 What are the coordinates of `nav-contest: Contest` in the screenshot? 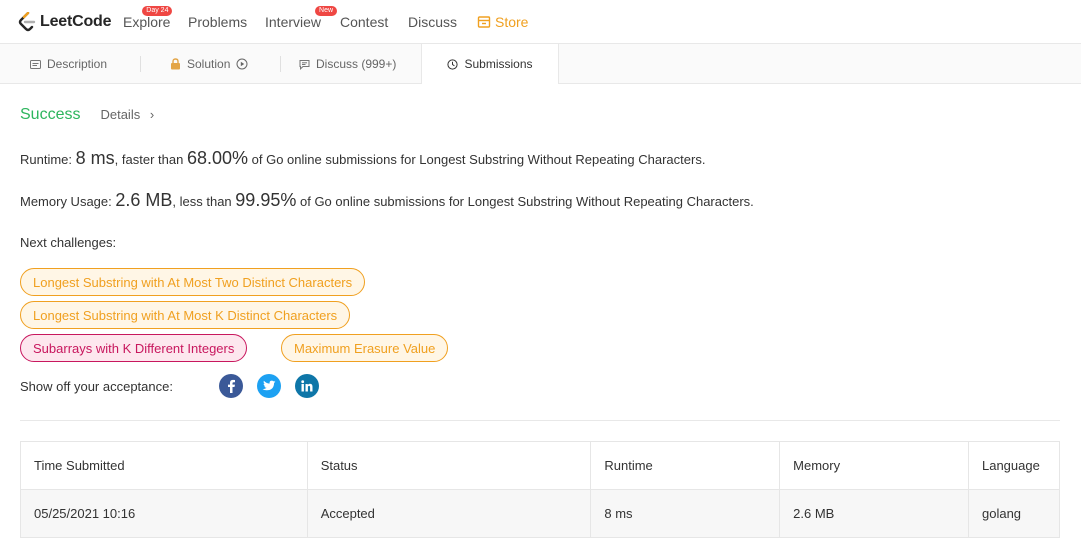 It's located at (364, 22).